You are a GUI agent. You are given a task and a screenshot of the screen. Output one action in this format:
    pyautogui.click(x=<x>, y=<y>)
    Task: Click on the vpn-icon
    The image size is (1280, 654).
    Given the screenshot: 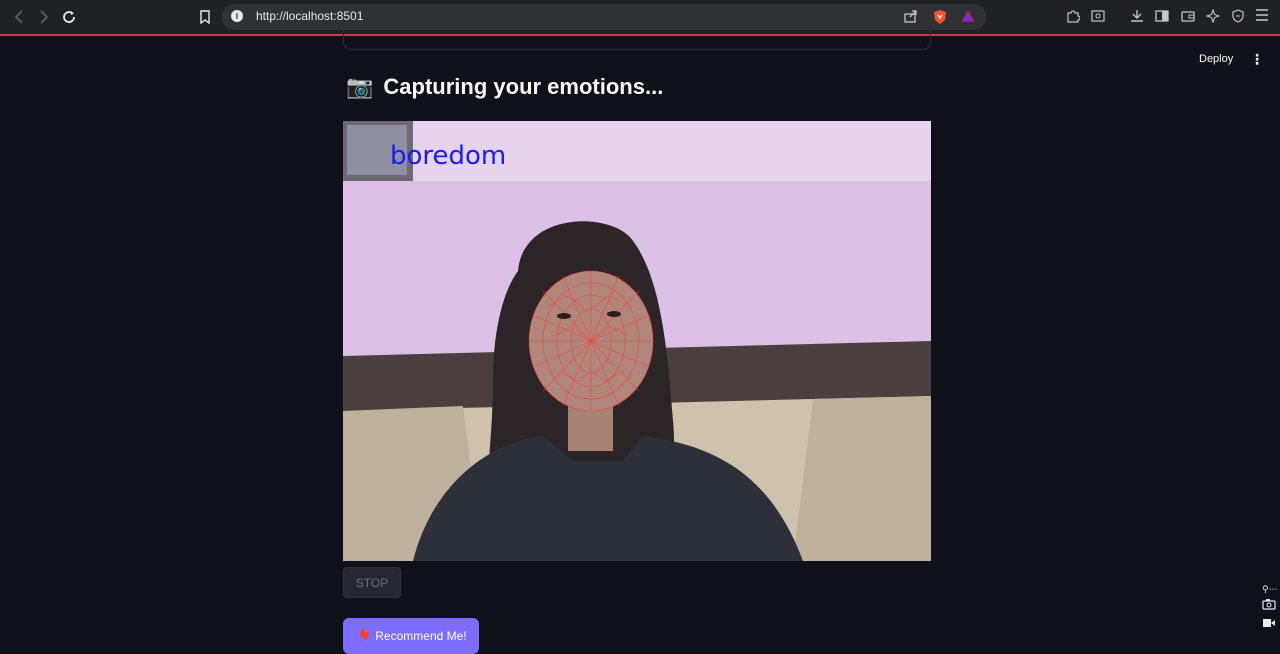 What is the action you would take?
    pyautogui.click(x=1238, y=17)
    